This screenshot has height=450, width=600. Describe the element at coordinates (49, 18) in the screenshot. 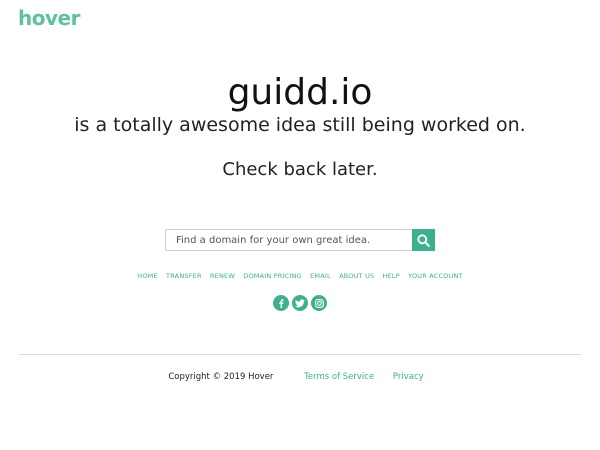

I see `hover-logo: hover` at that location.